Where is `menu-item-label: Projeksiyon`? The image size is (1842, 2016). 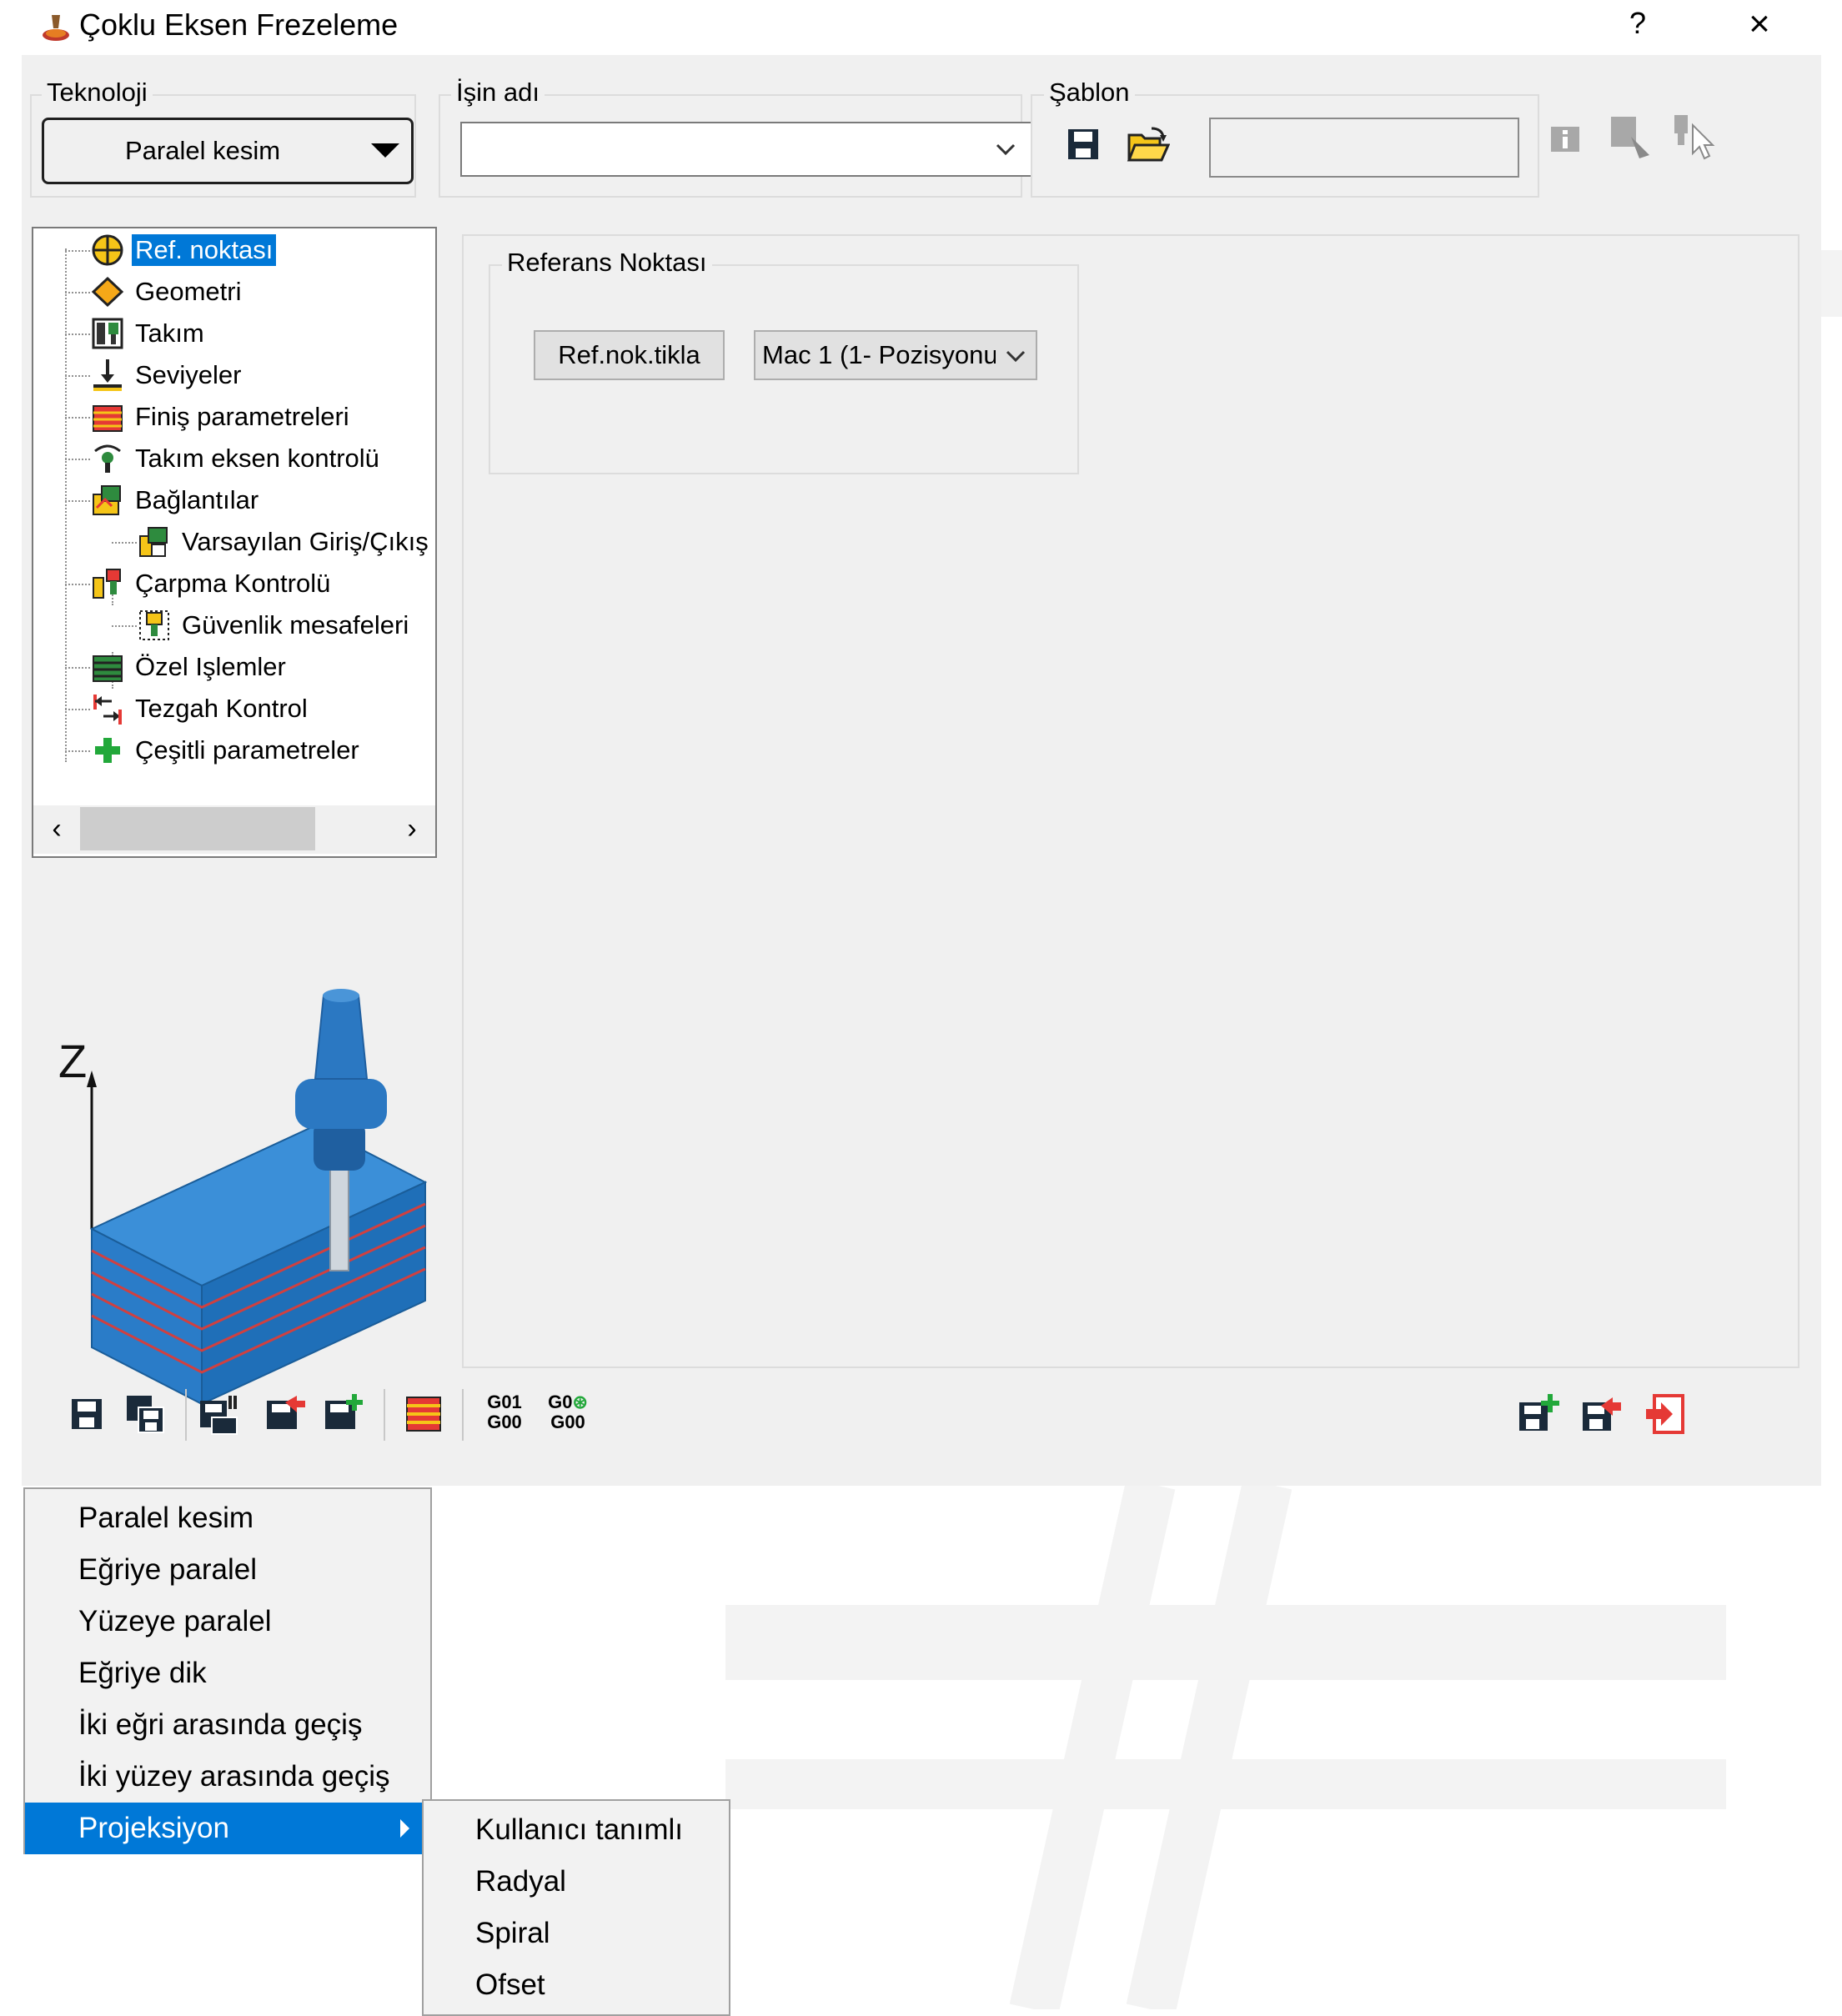 menu-item-label: Projeksiyon is located at coordinates (153, 1828).